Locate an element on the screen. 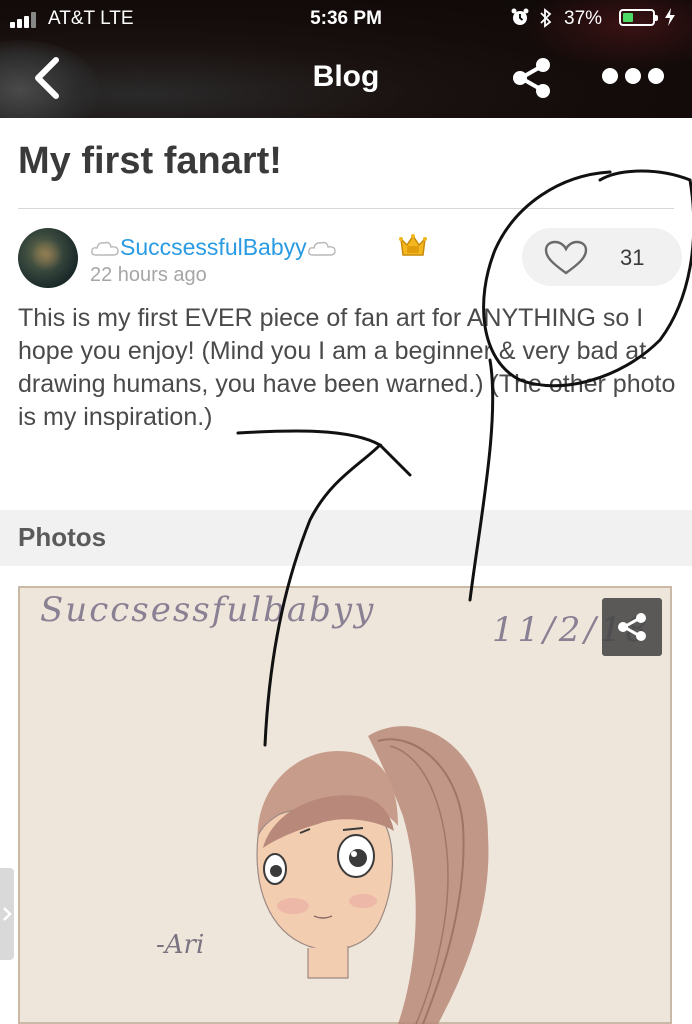 Image resolution: width=692 pixels, height=1024 pixels. battery-fill is located at coordinates (628, 17).